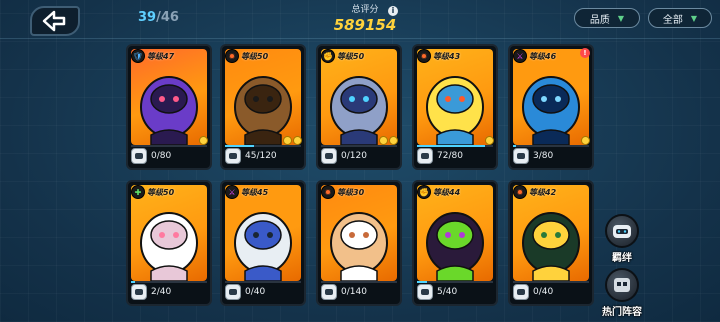 The image size is (720, 322). I want to click on card-footer: 0/80, so click(169, 156).